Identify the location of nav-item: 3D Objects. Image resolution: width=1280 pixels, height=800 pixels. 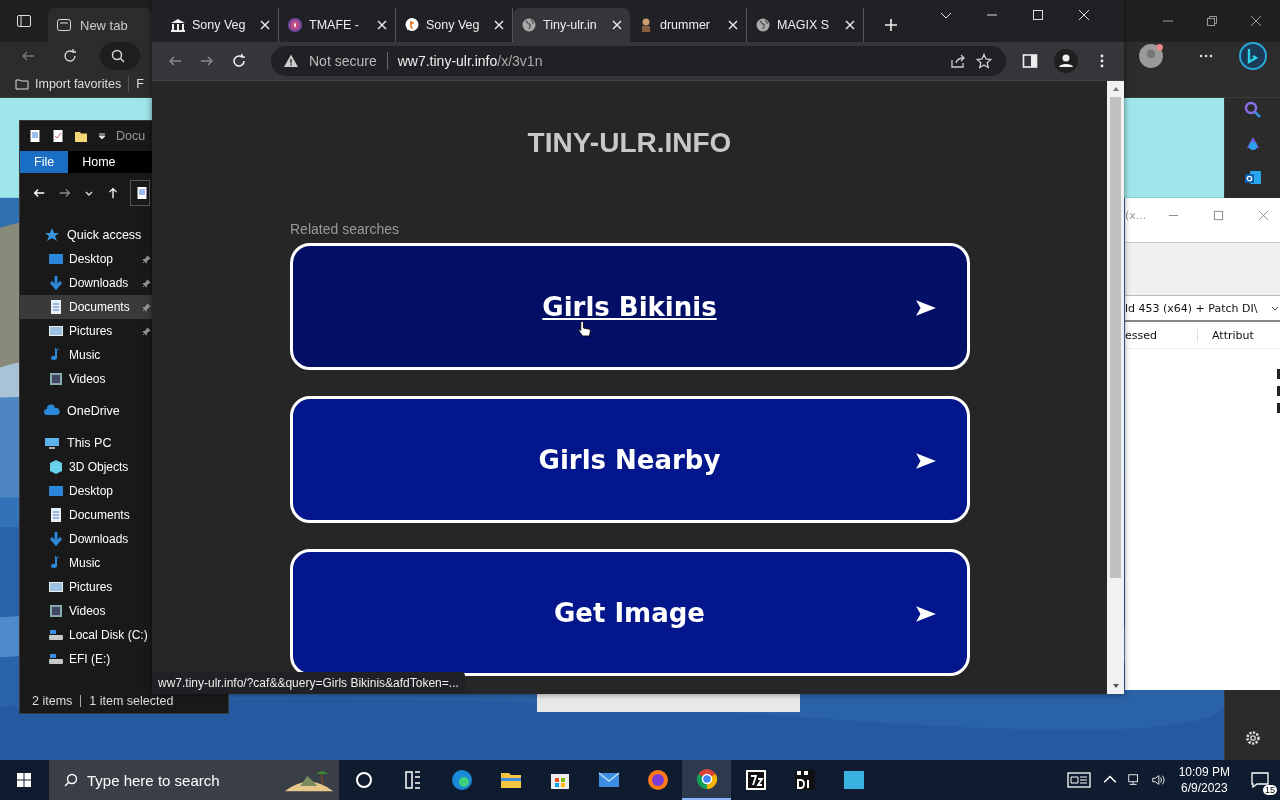
(86, 467).